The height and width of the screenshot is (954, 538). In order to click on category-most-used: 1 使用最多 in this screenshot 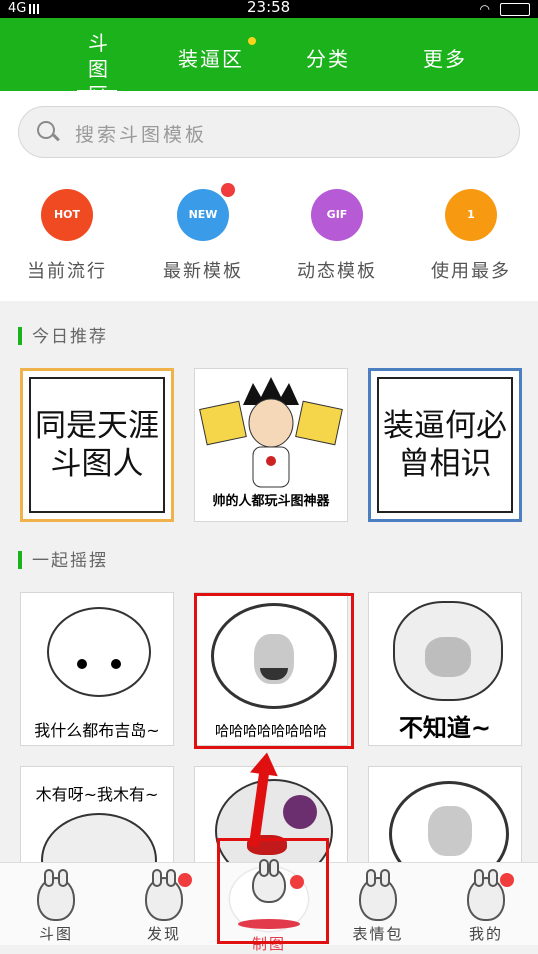, I will do `click(471, 236)`.